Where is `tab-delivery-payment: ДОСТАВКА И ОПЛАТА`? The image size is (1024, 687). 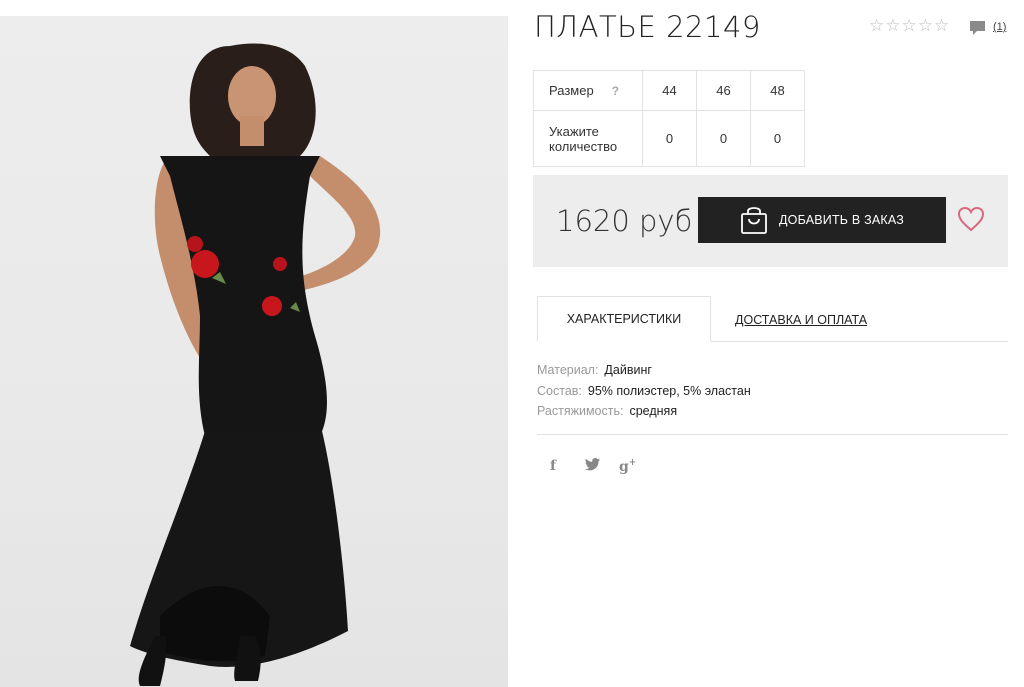 tab-delivery-payment: ДОСТАВКА И ОПЛАТА is located at coordinates (801, 320).